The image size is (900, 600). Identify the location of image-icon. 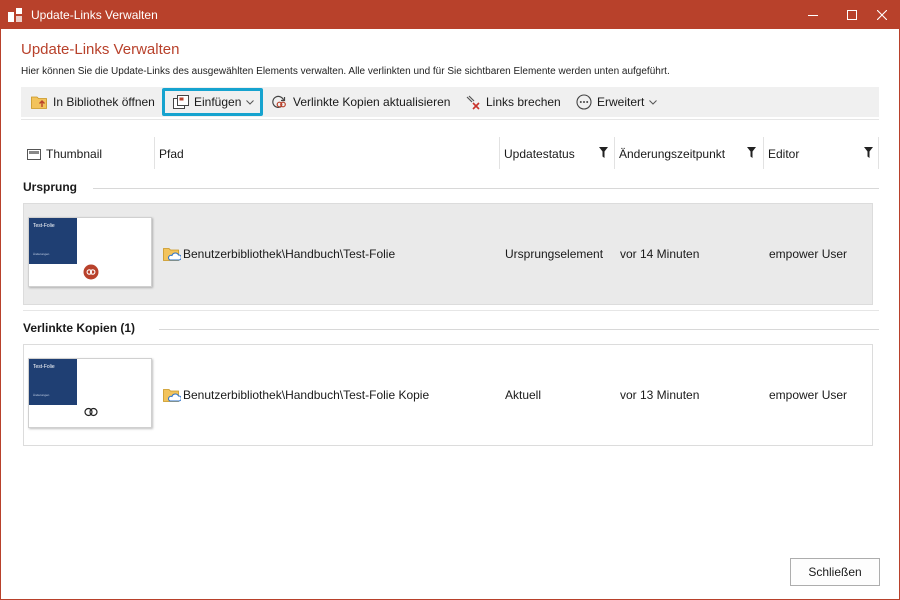
(34, 154).